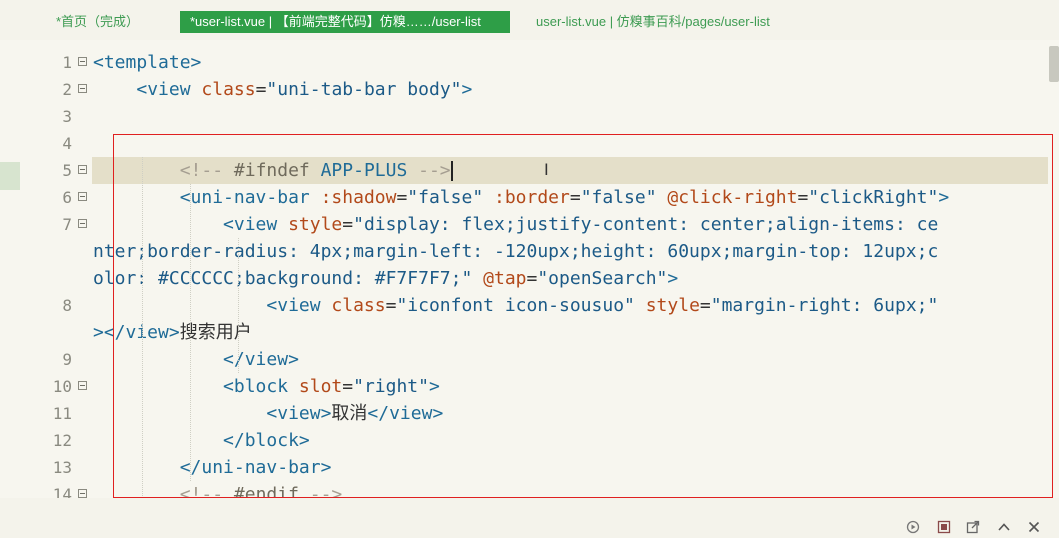 This screenshot has height=538, width=1059. What do you see at coordinates (529, 518) in the screenshot?
I see `status-bar` at bounding box center [529, 518].